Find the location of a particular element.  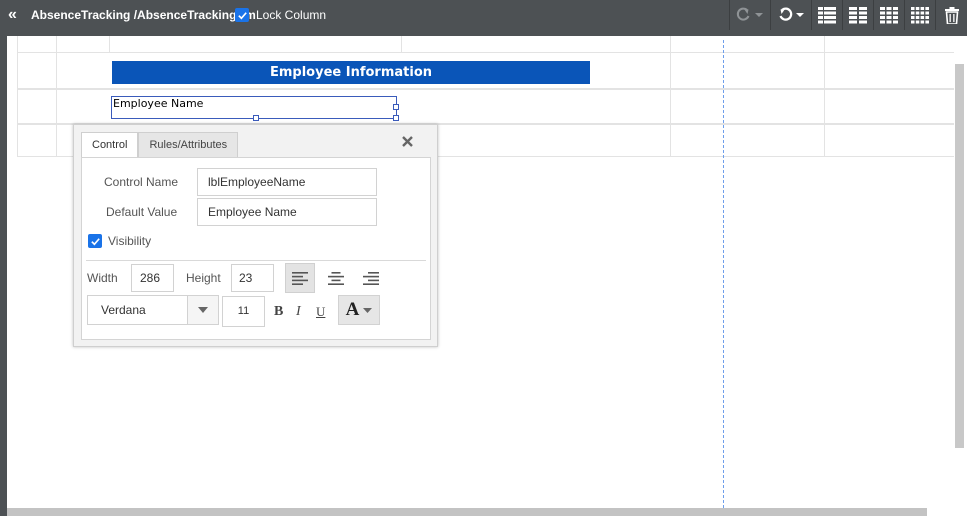

height-label: Height is located at coordinates (203, 278).